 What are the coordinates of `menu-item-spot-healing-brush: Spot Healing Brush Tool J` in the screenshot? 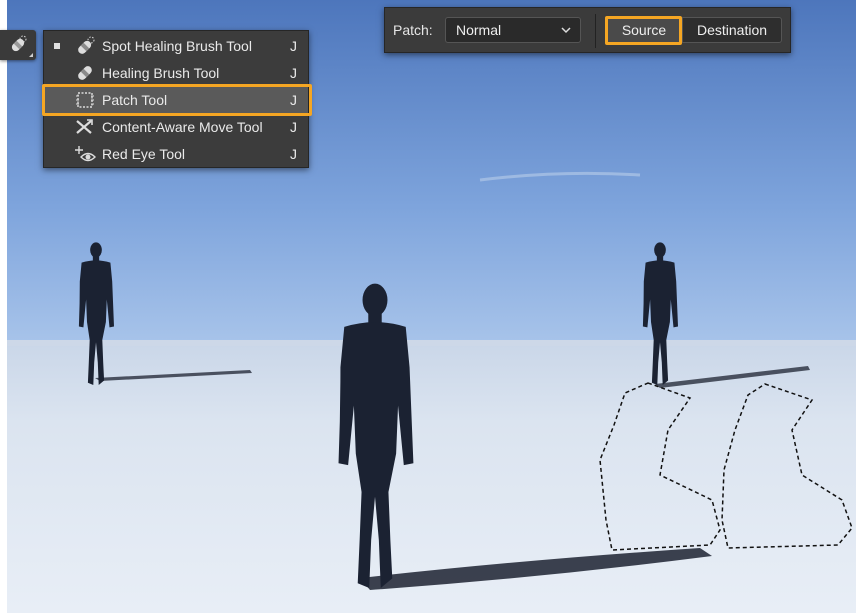 It's located at (176, 45).